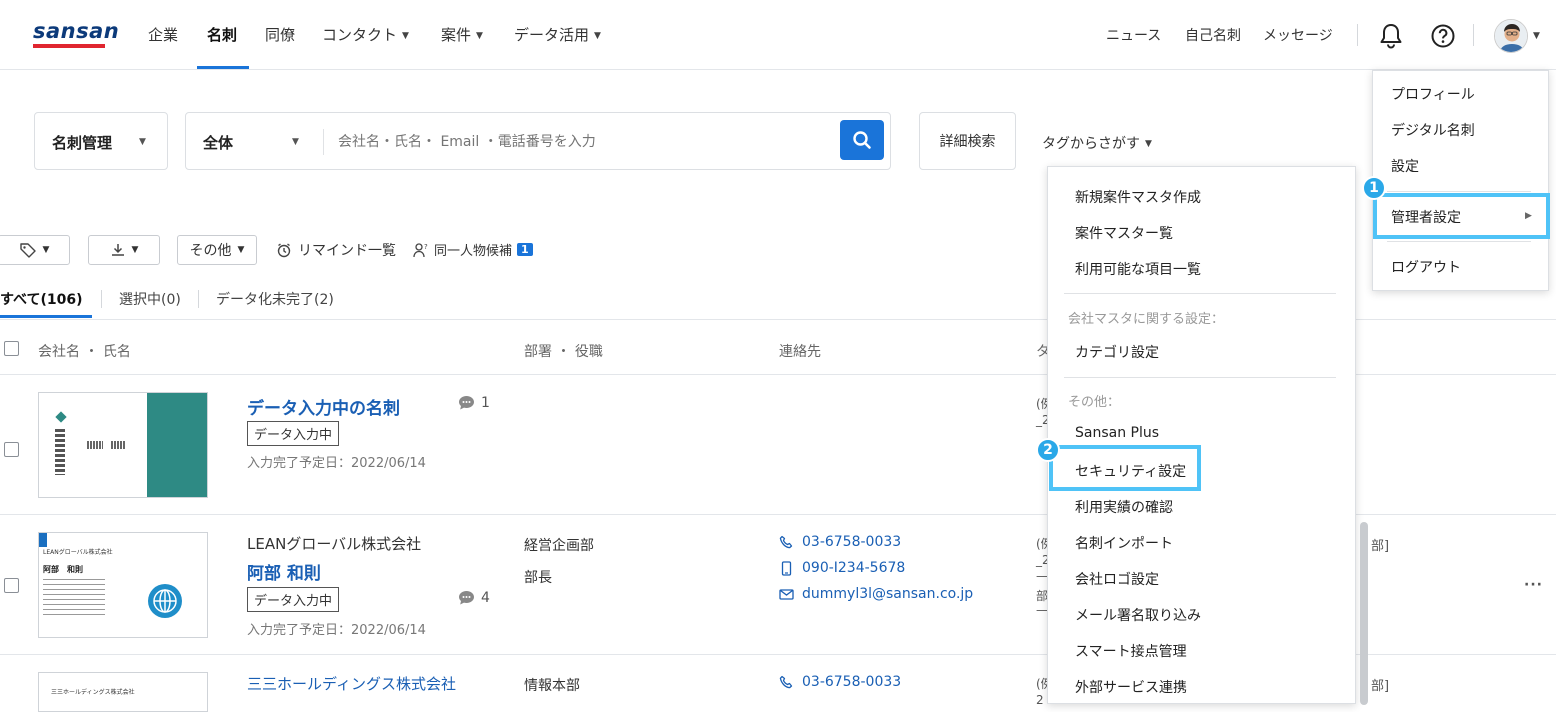 The width and height of the screenshot is (1556, 712). I want to click on mobile-link: 090-I234-5678, so click(842, 568).